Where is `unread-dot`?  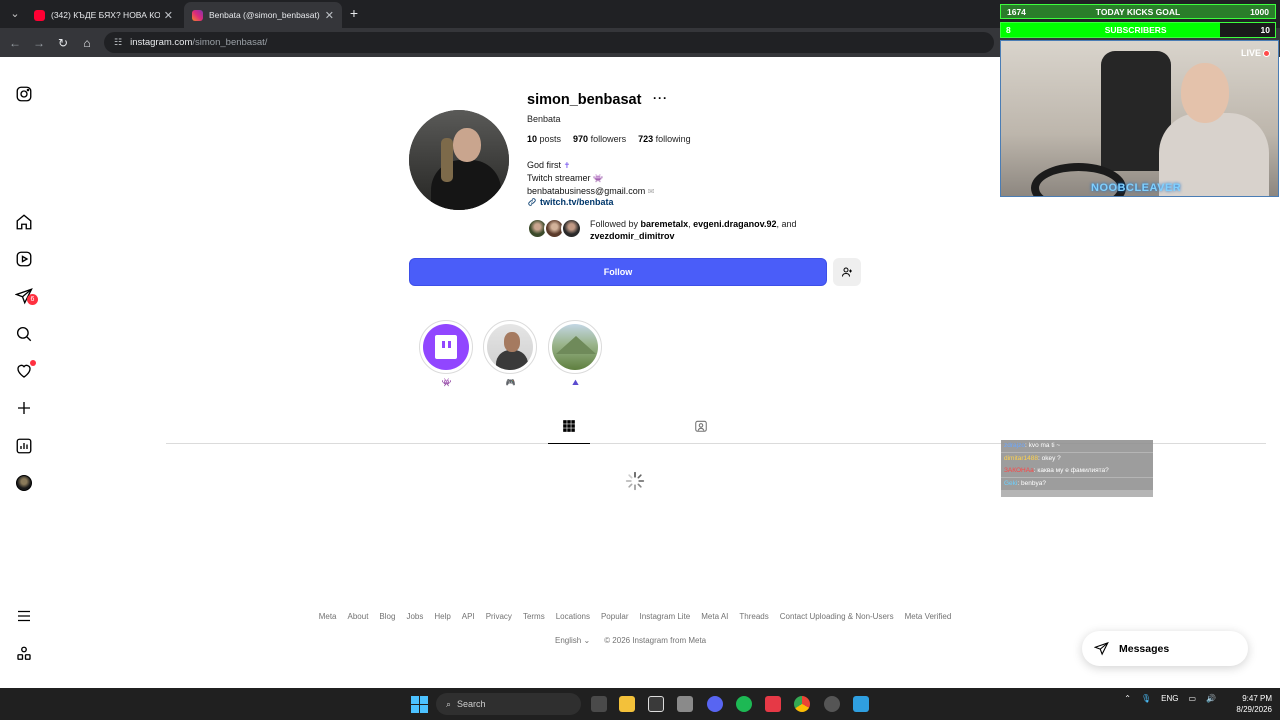
unread-dot is located at coordinates (33, 363).